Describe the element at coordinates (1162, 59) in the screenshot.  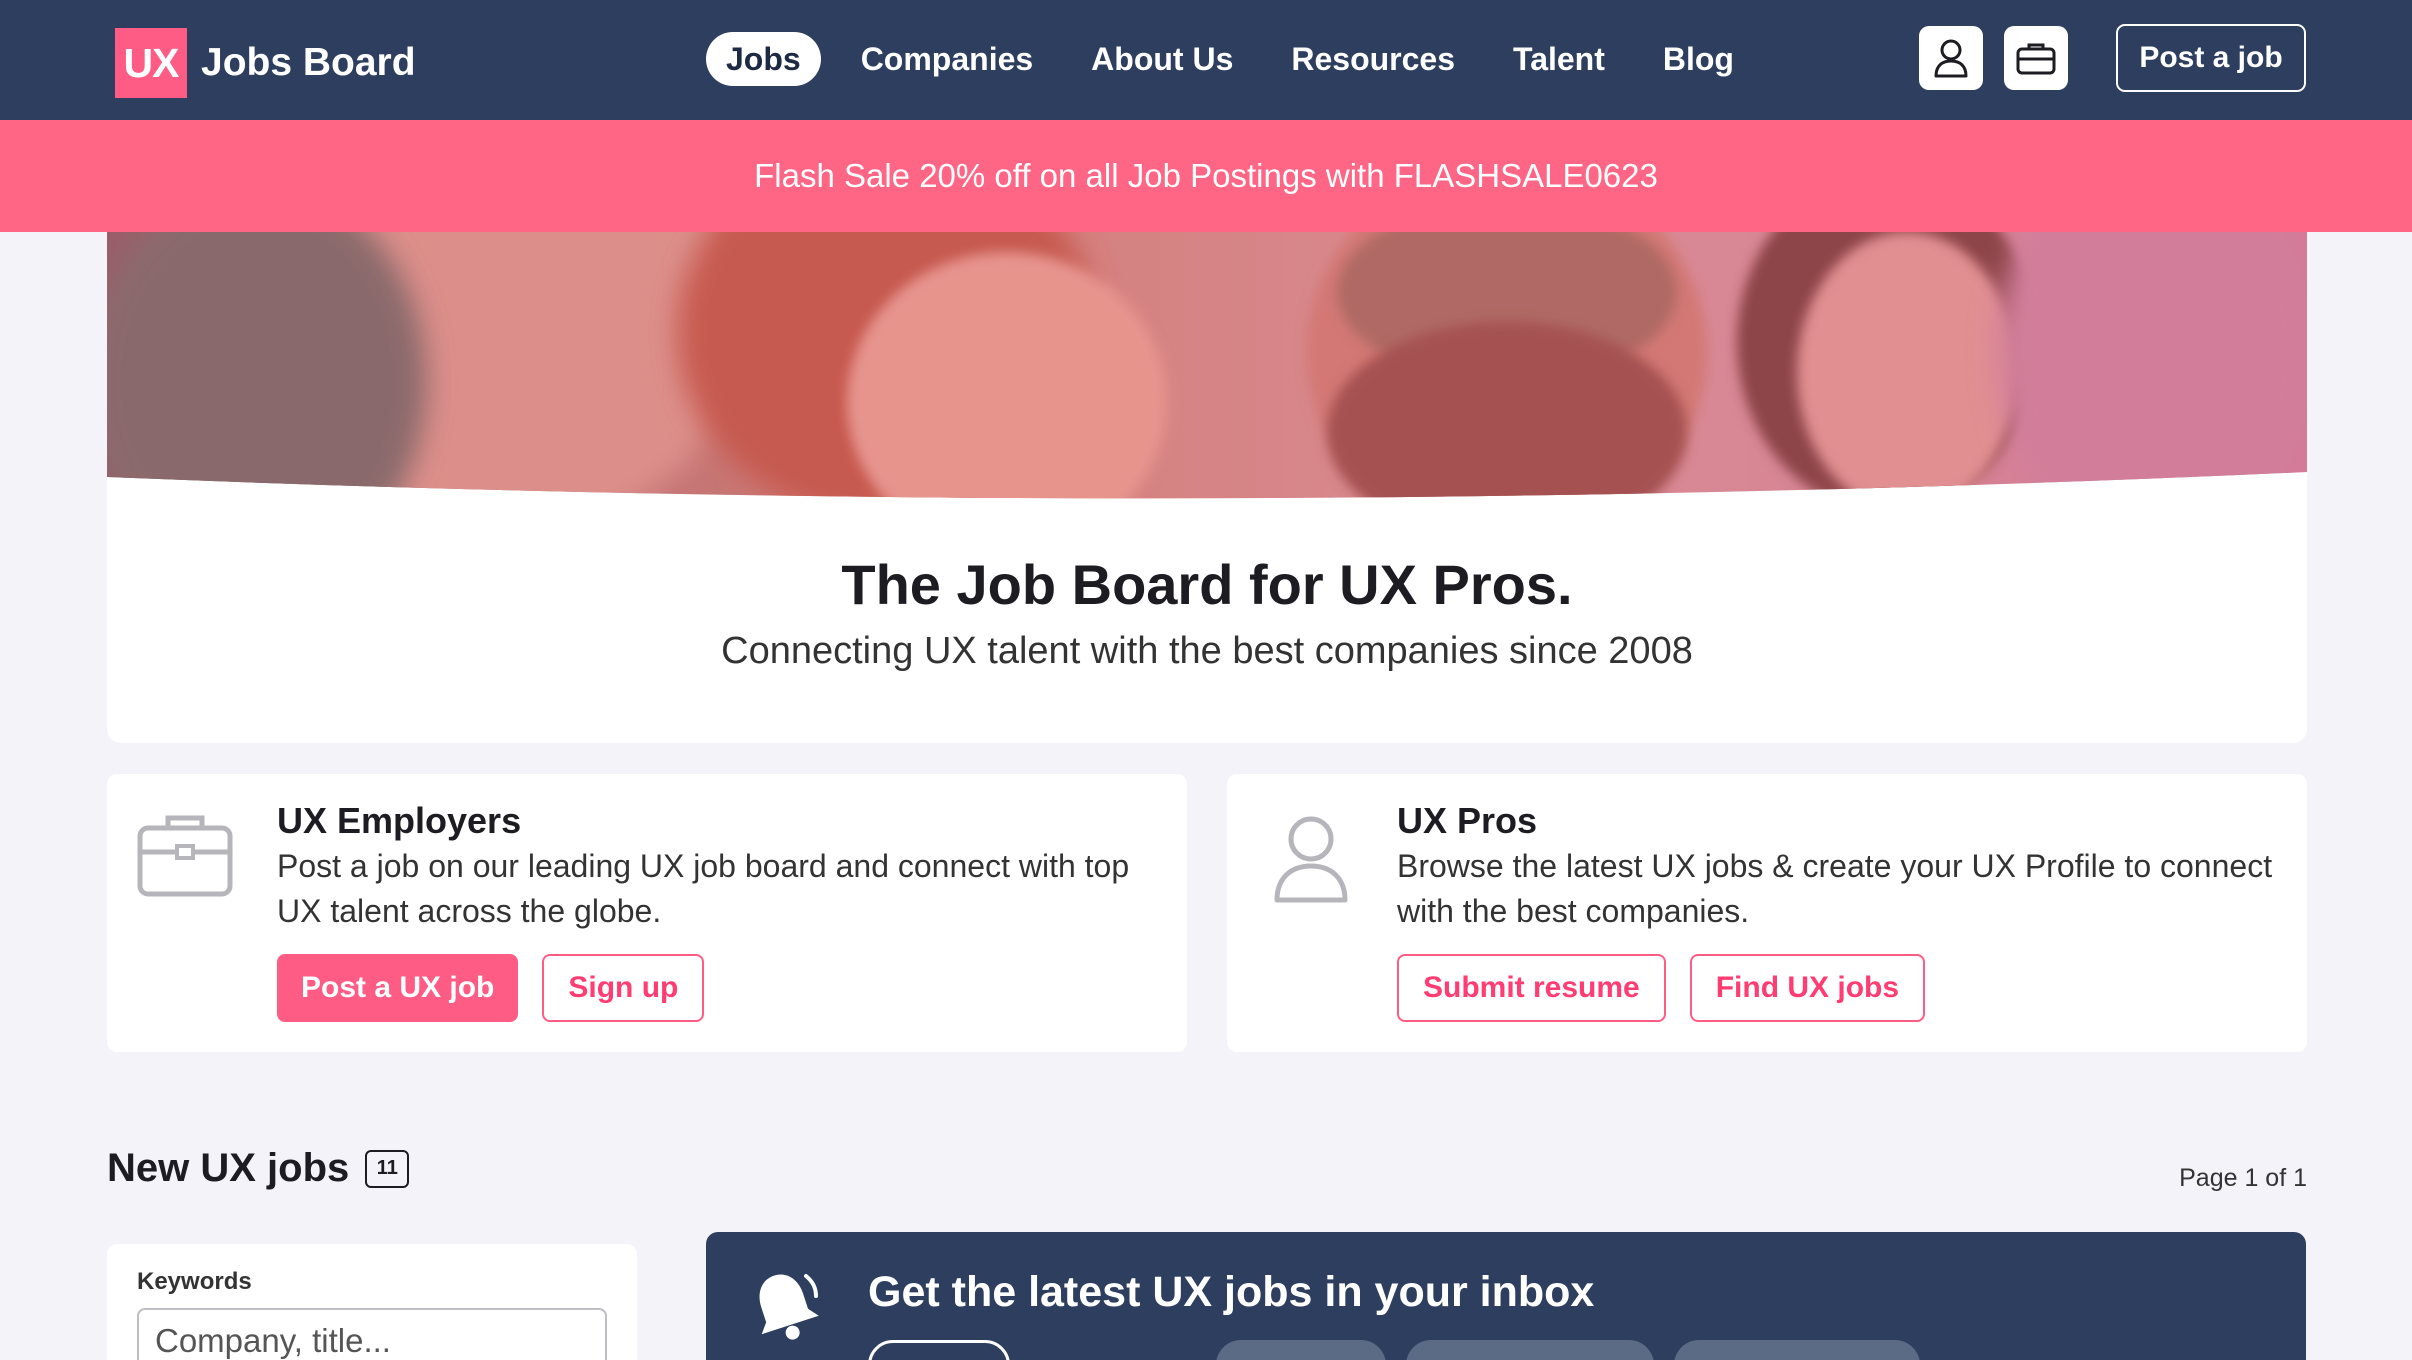
I see `nav-link-about-us: About Us` at that location.